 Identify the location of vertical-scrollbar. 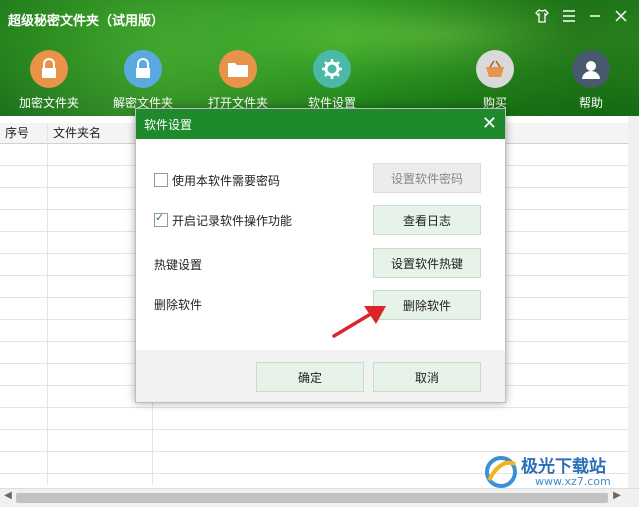
(633, 302).